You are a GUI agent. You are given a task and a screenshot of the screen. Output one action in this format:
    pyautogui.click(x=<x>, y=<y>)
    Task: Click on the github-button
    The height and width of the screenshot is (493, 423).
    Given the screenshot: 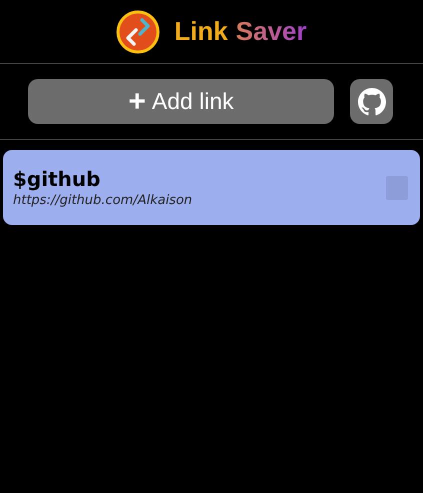 What is the action you would take?
    pyautogui.click(x=371, y=101)
    